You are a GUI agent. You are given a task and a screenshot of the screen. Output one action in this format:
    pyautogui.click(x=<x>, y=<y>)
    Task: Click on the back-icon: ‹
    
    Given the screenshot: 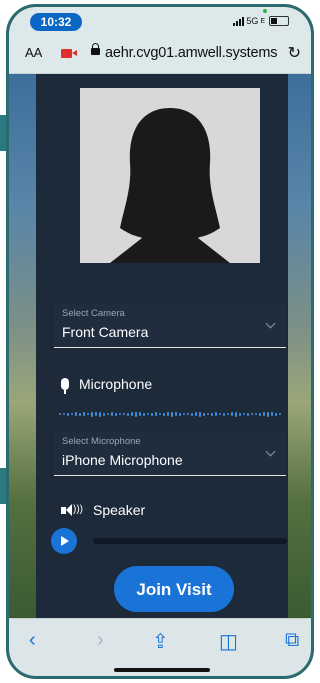 What is the action you would take?
    pyautogui.click(x=32, y=640)
    